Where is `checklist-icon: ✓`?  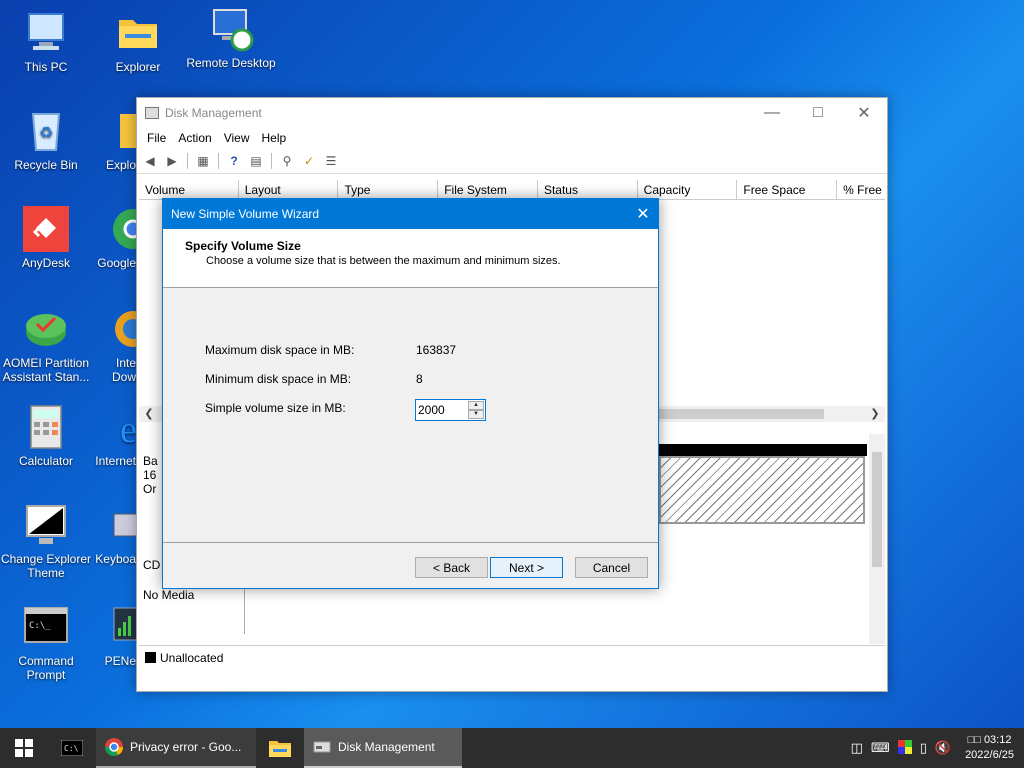 checklist-icon: ✓ is located at coordinates (309, 161).